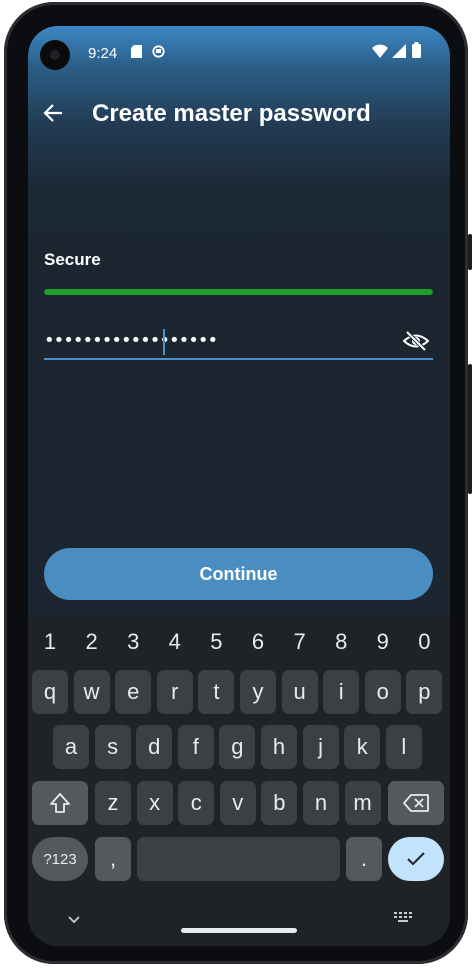 This screenshot has height=968, width=474. What do you see at coordinates (50, 642) in the screenshot?
I see `number-key-1: 1` at bounding box center [50, 642].